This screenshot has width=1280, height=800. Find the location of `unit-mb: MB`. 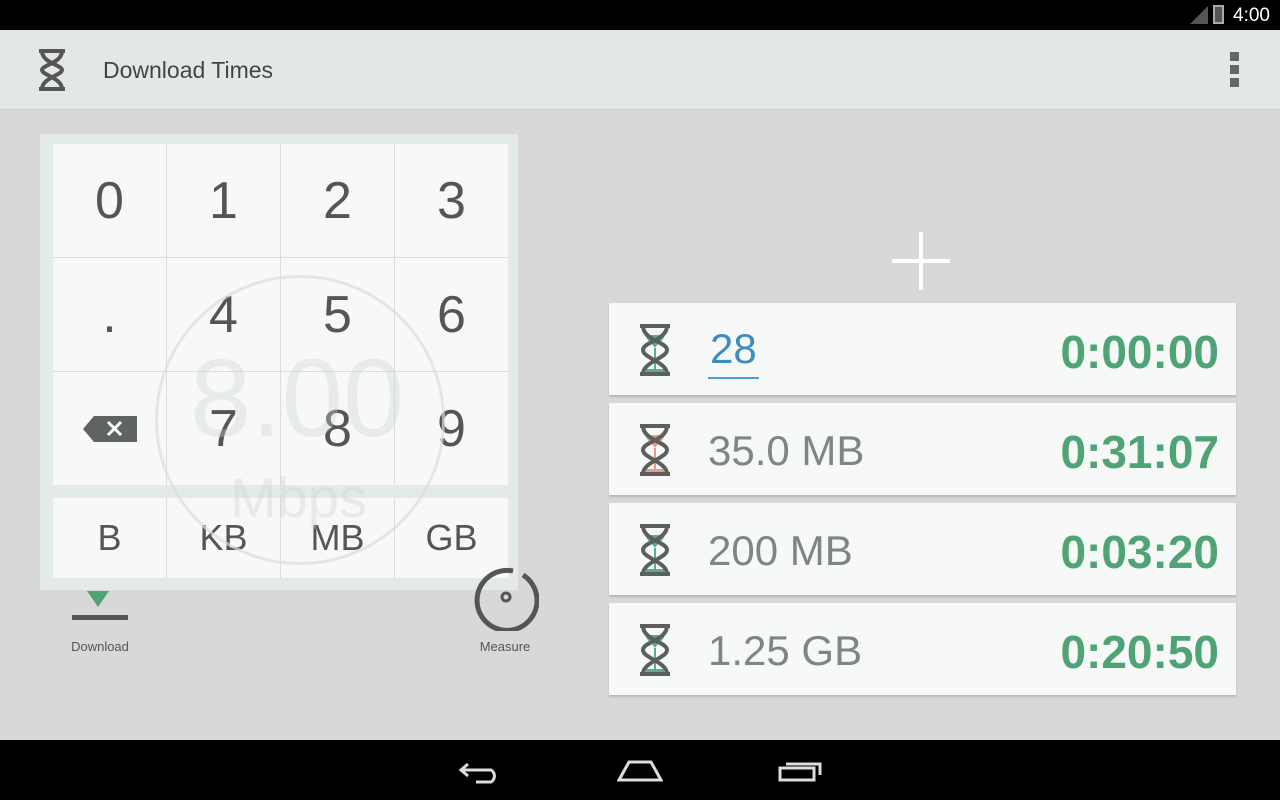

unit-mb: MB is located at coordinates (337, 538).